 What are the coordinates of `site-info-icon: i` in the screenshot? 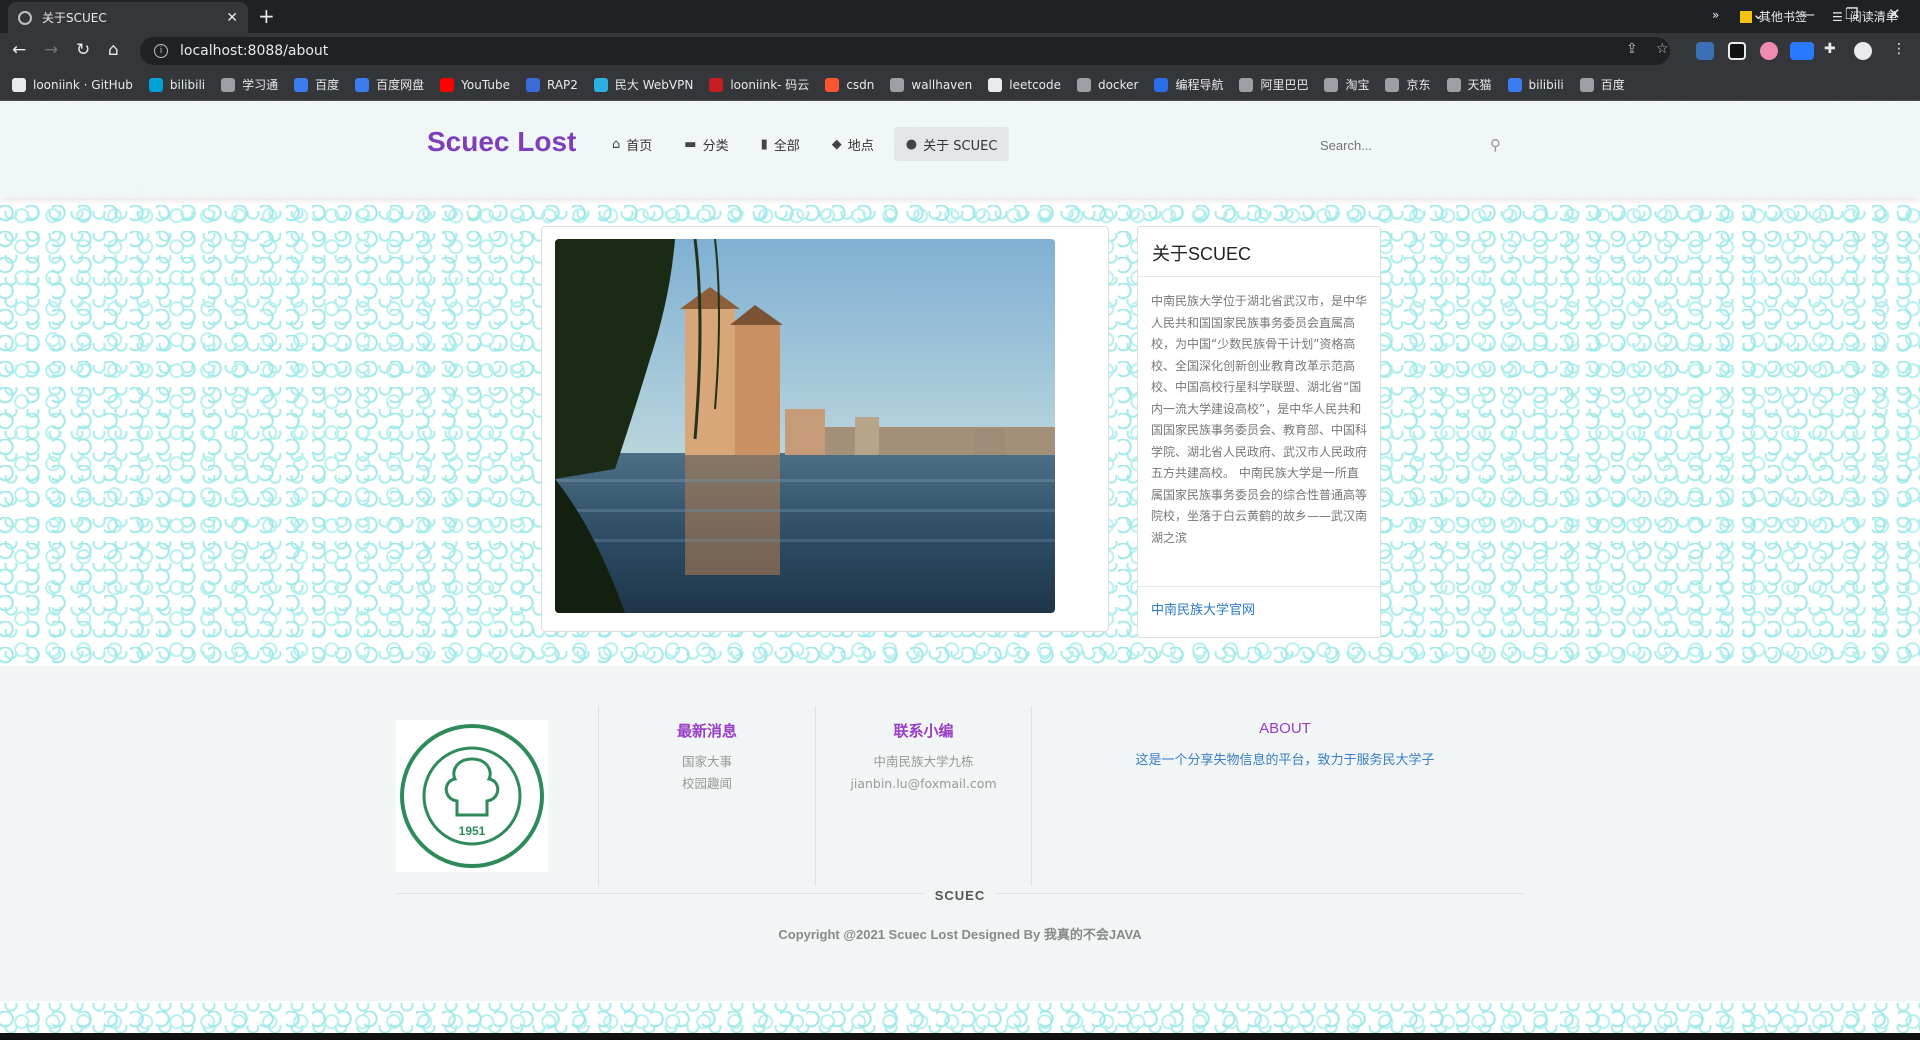 It's located at (161, 51).